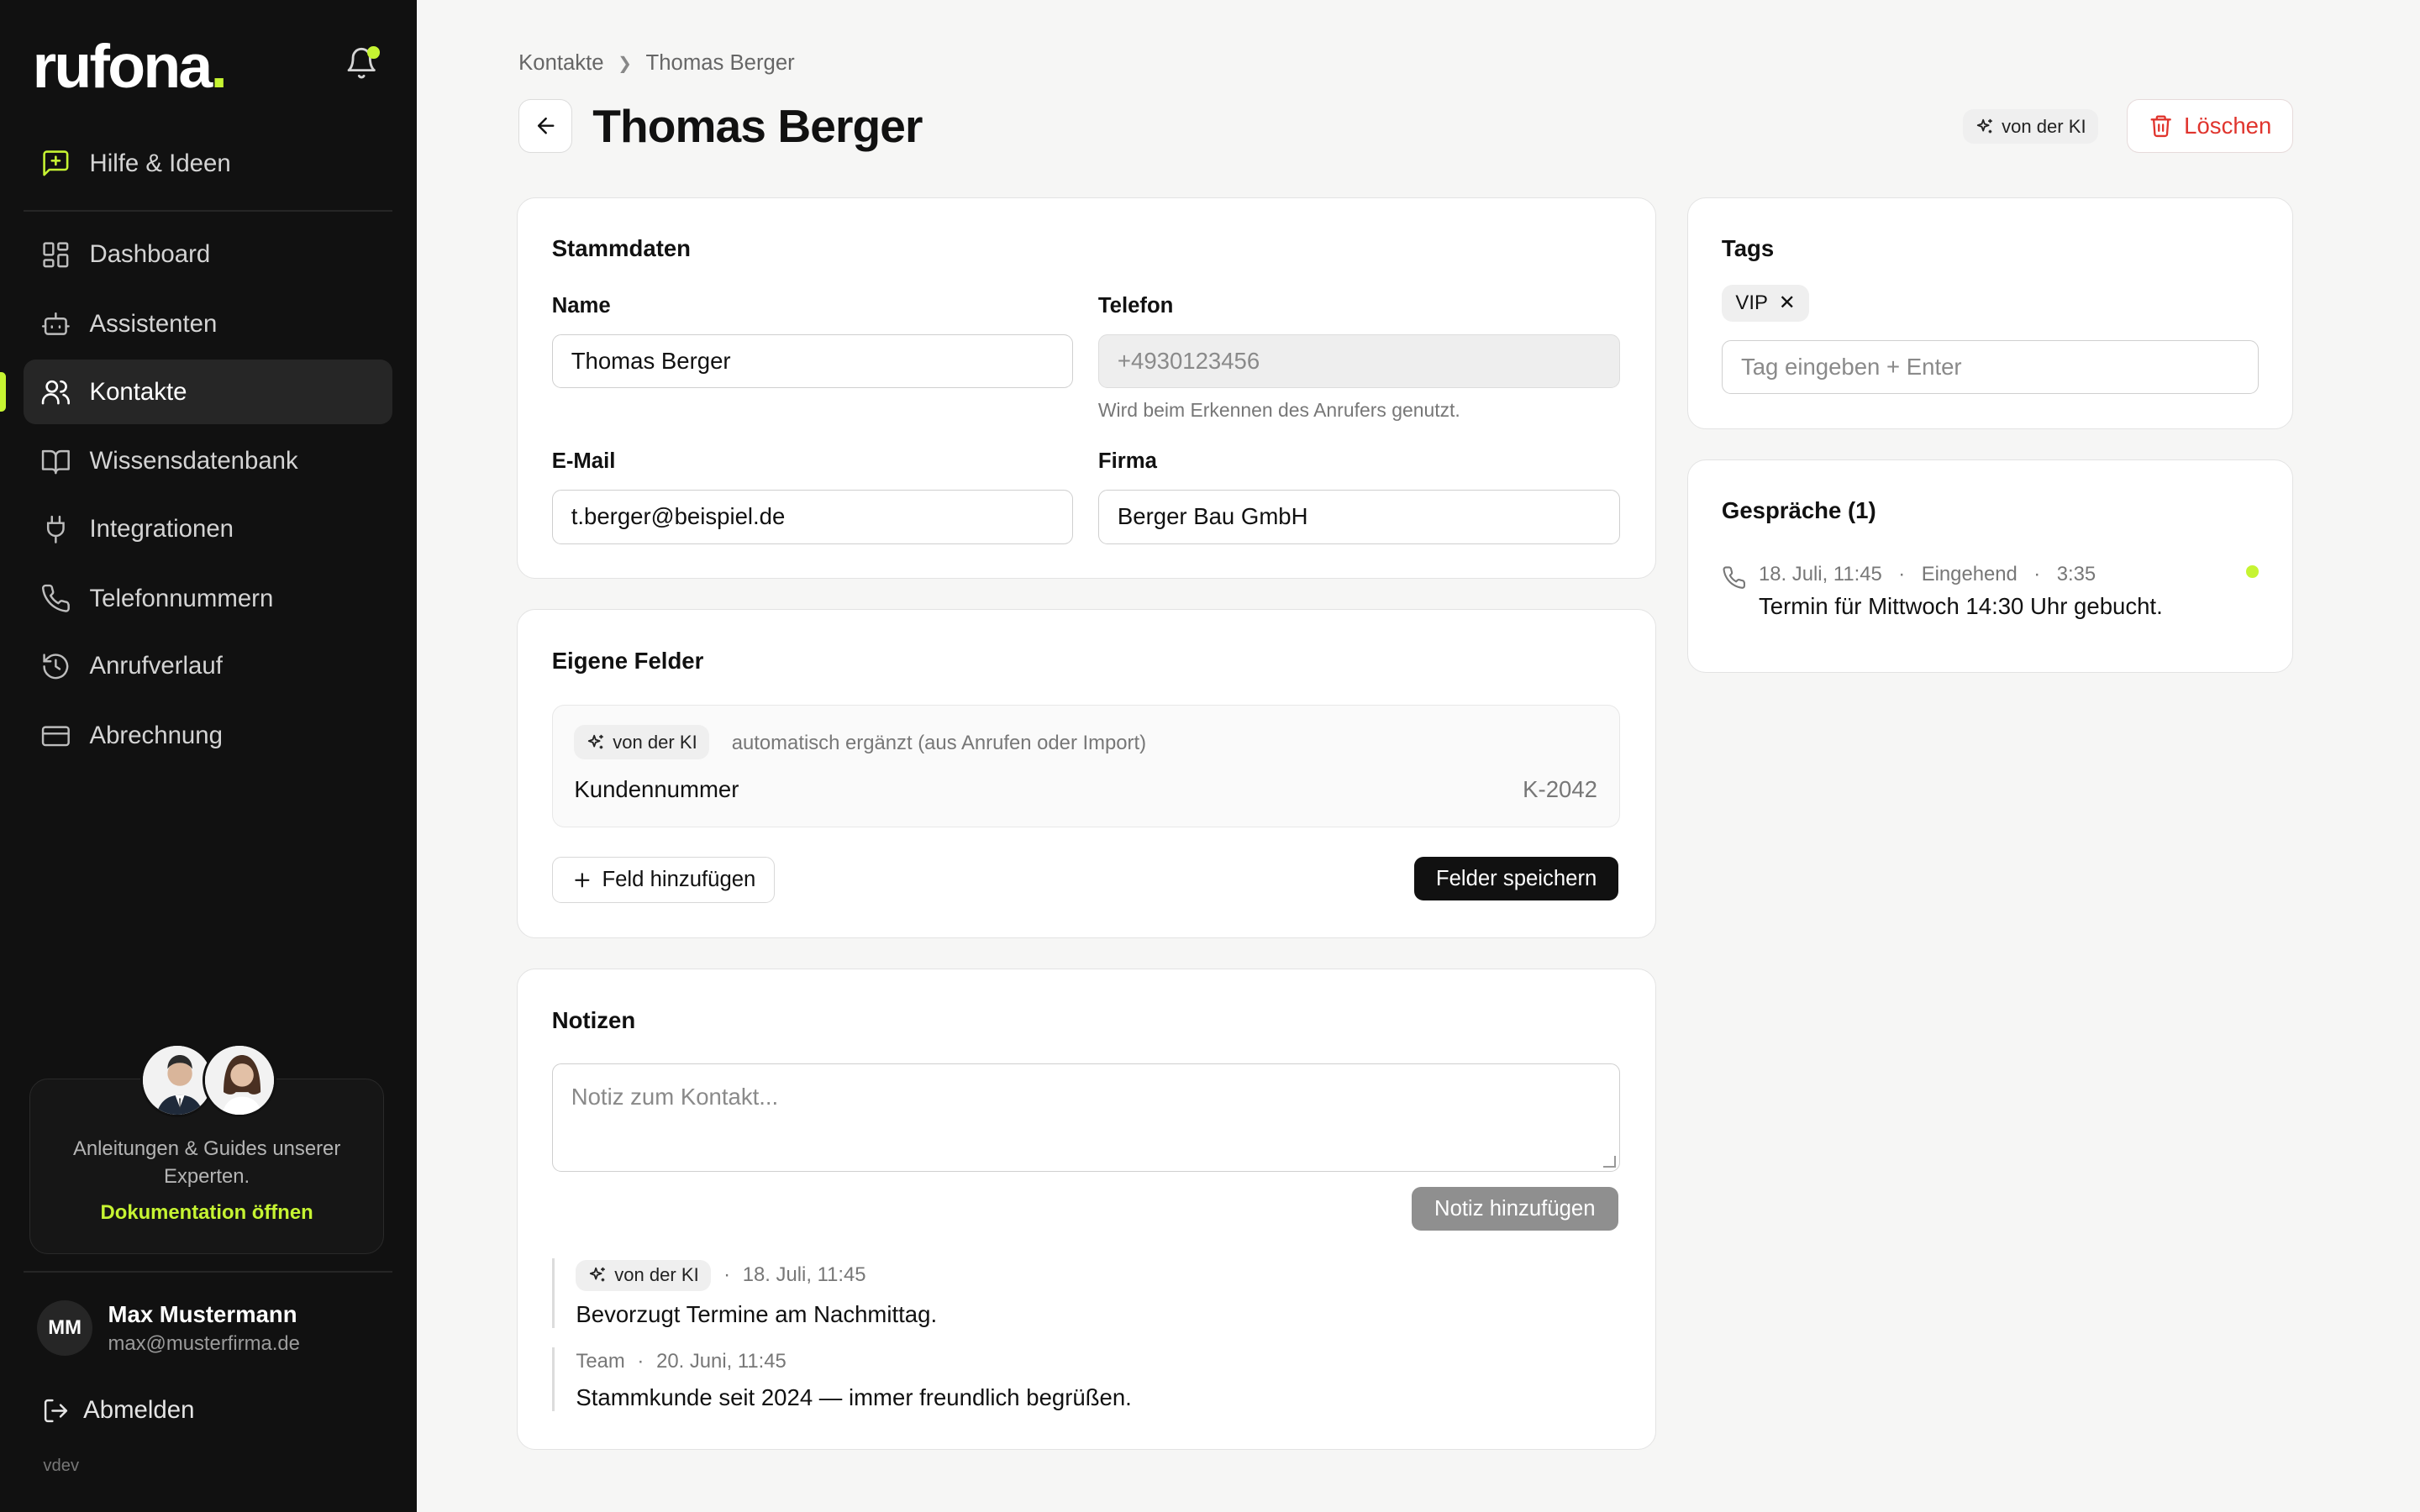 This screenshot has height=1512, width=2420. Describe the element at coordinates (65, 1328) in the screenshot. I see `avatar: MM` at that location.